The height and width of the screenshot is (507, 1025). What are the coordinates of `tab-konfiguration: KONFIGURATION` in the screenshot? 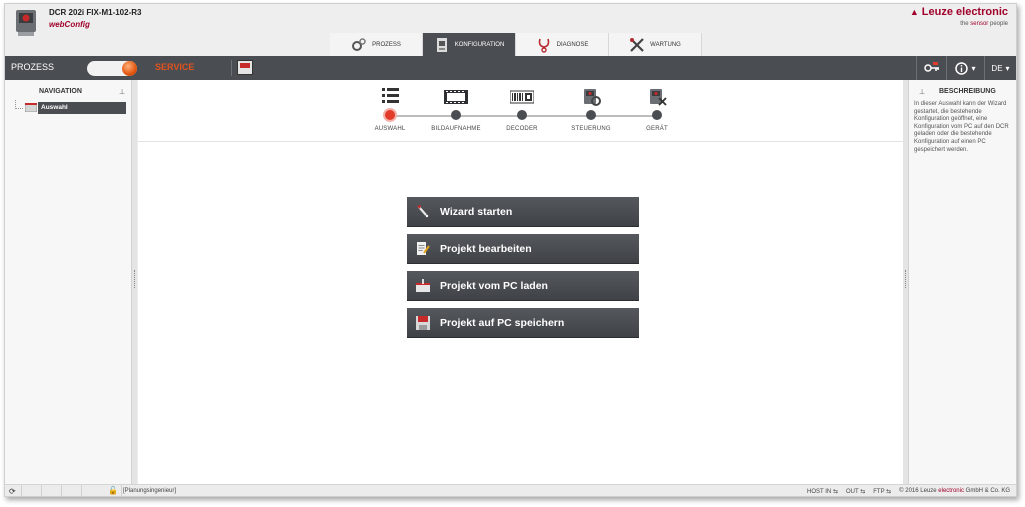 It's located at (469, 45).